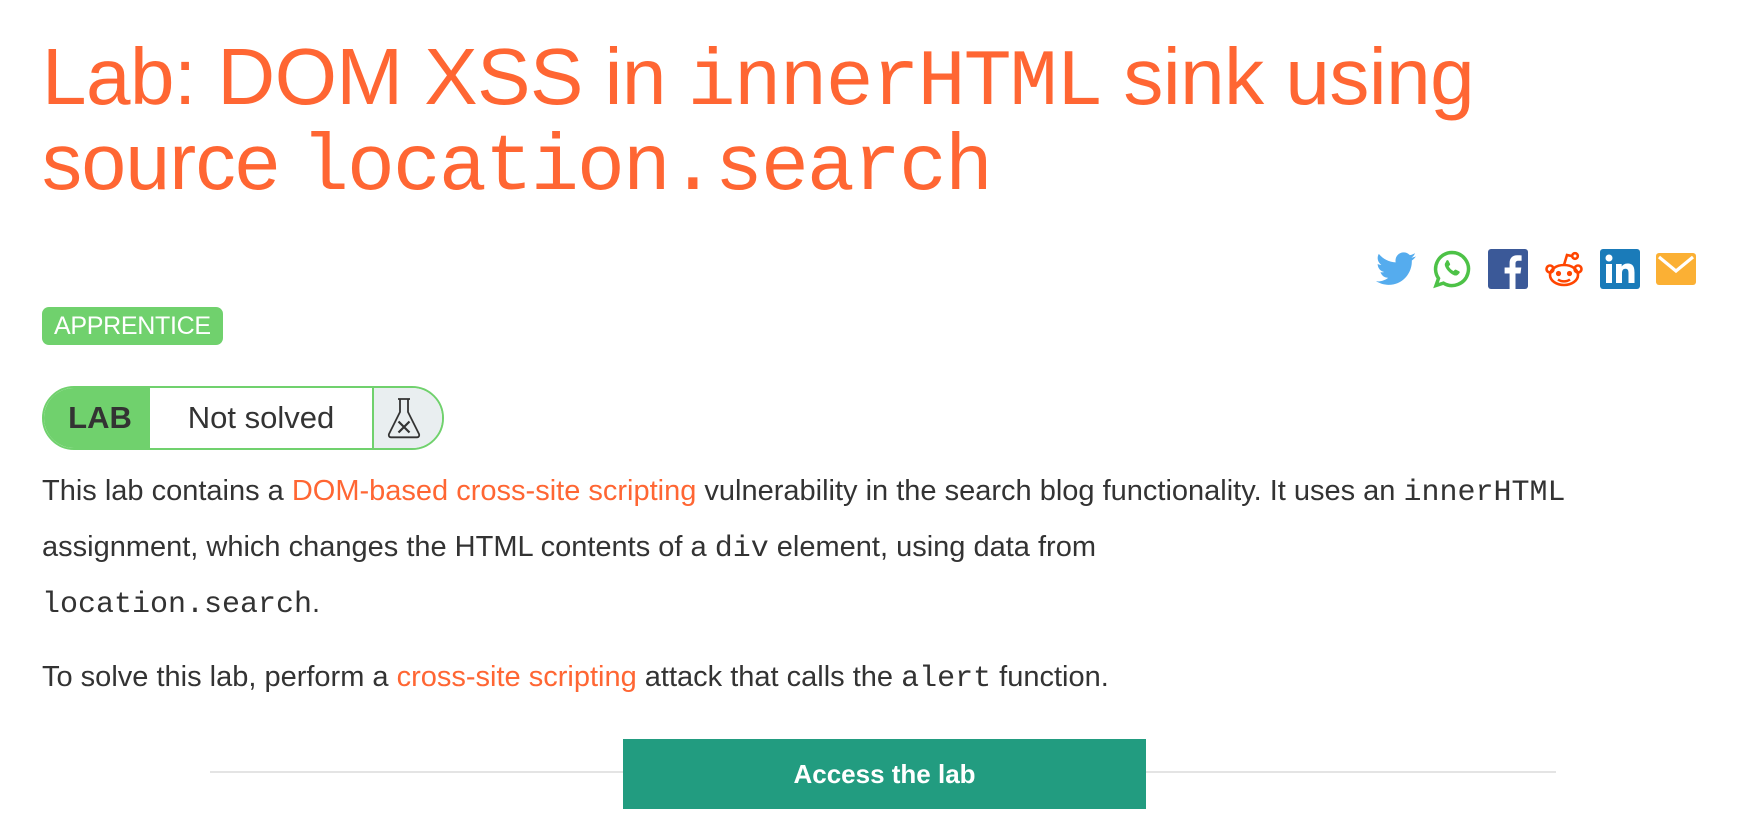 Image resolution: width=1762 pixels, height=830 pixels. I want to click on code-alert: alert, so click(946, 679).